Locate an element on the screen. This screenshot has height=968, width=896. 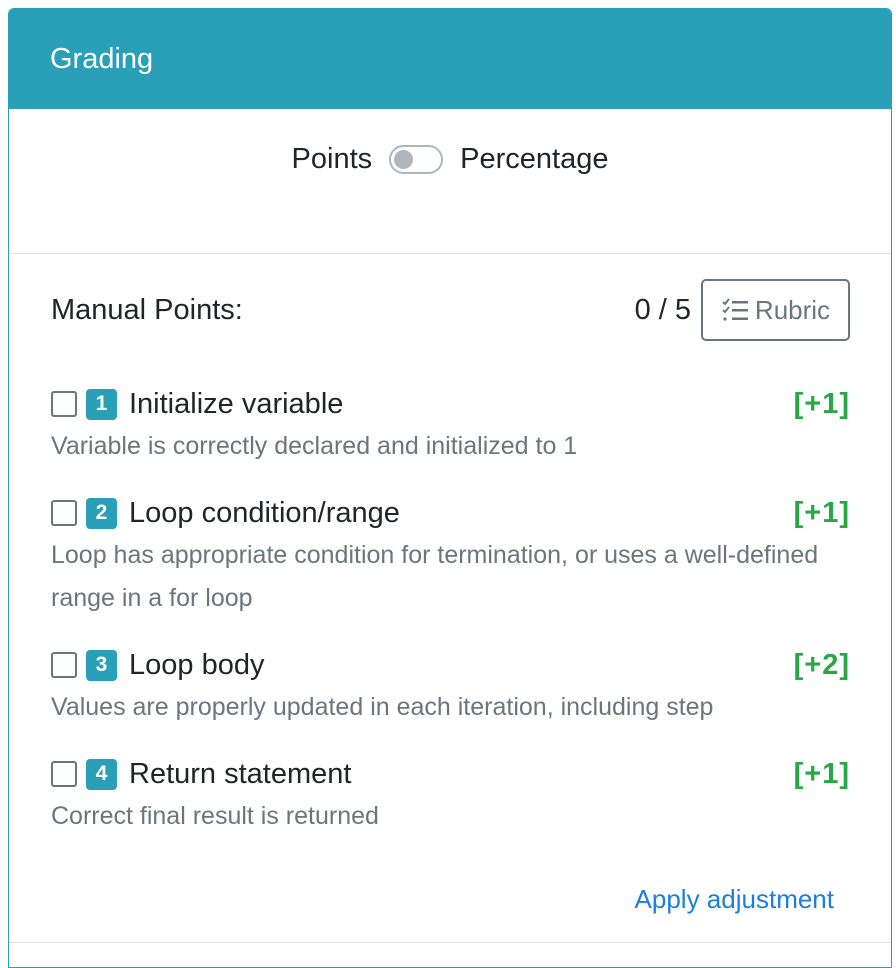
manual-points-label: Manual Points: is located at coordinates (147, 309).